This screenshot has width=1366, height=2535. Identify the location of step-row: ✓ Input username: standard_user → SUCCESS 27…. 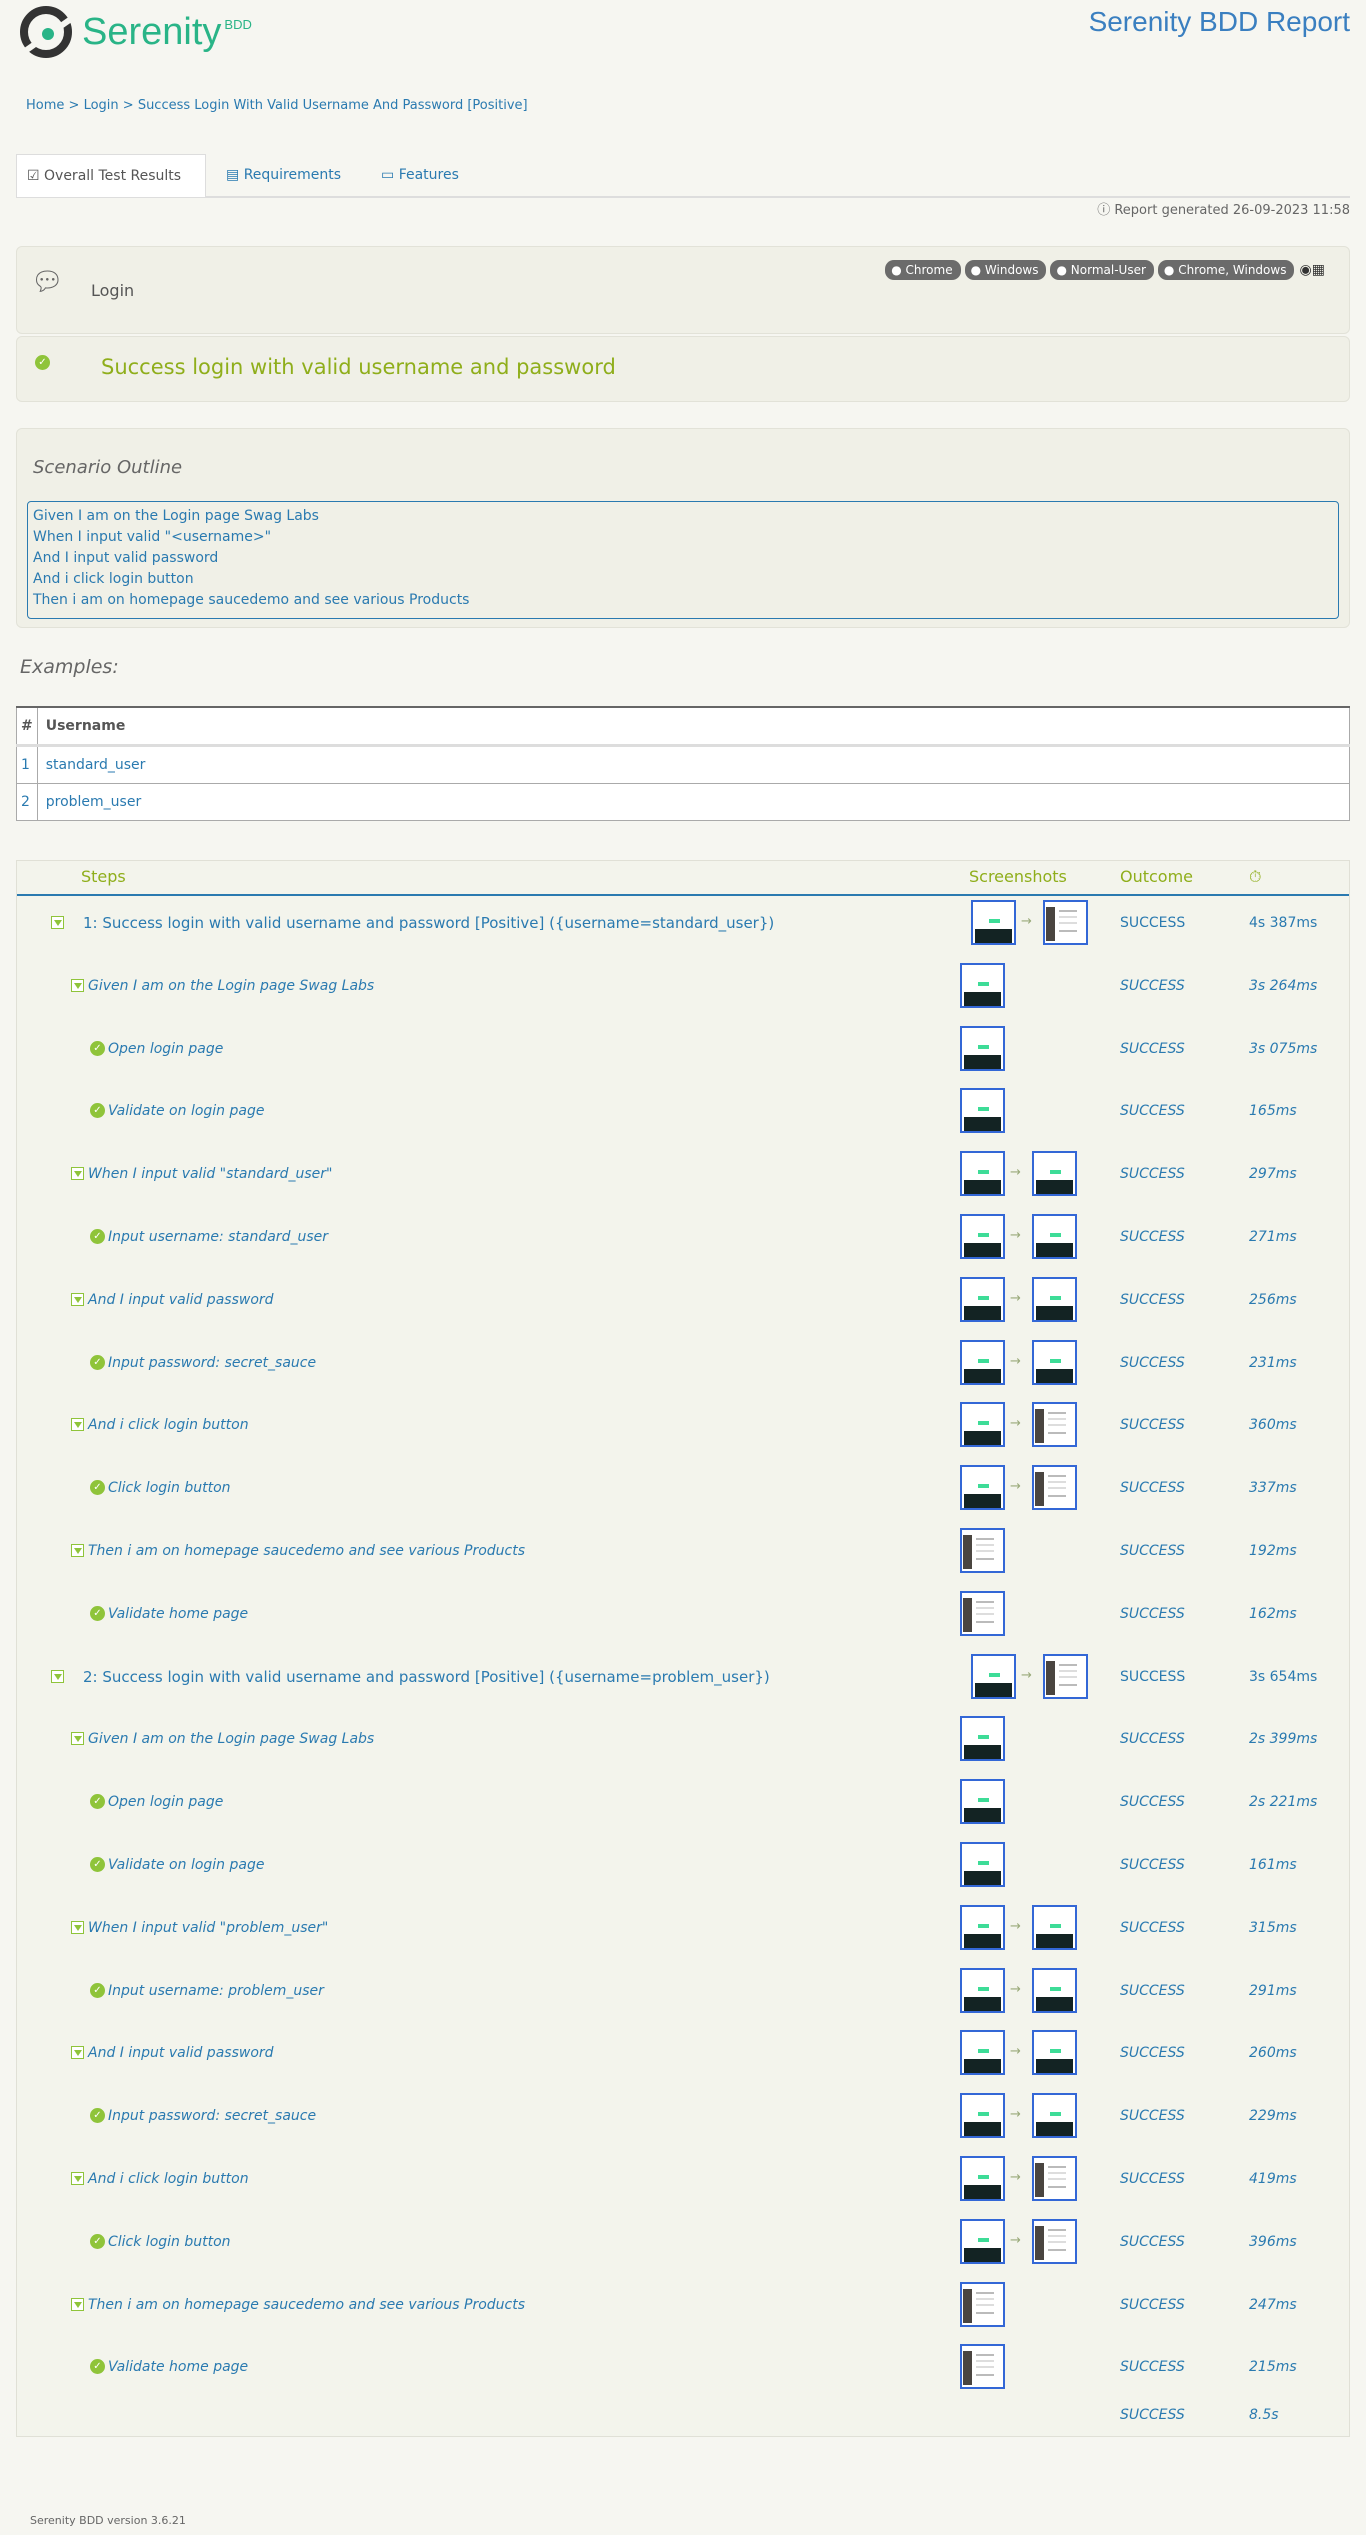
(683, 1237).